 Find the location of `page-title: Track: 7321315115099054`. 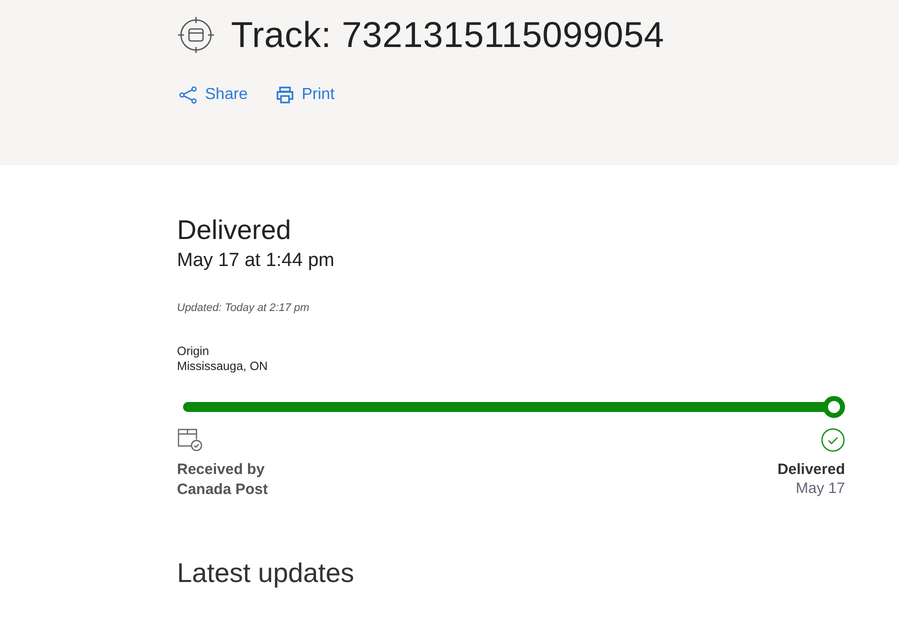

page-title: Track: 7321315115099054 is located at coordinates (447, 35).